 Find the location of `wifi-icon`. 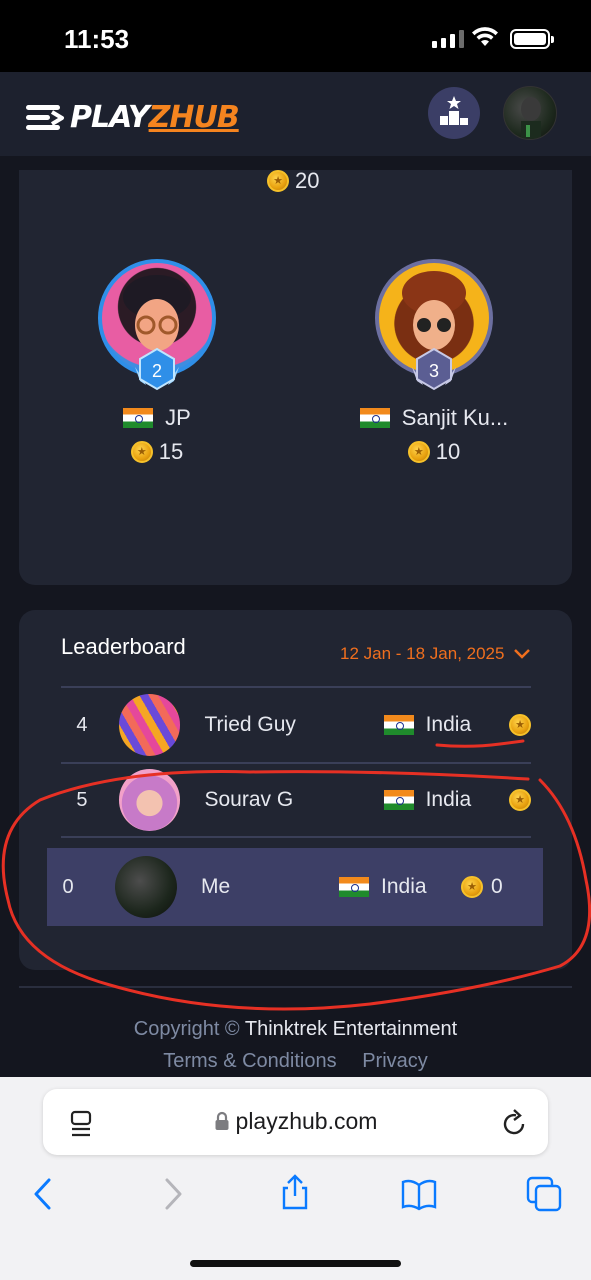

wifi-icon is located at coordinates (485, 36).